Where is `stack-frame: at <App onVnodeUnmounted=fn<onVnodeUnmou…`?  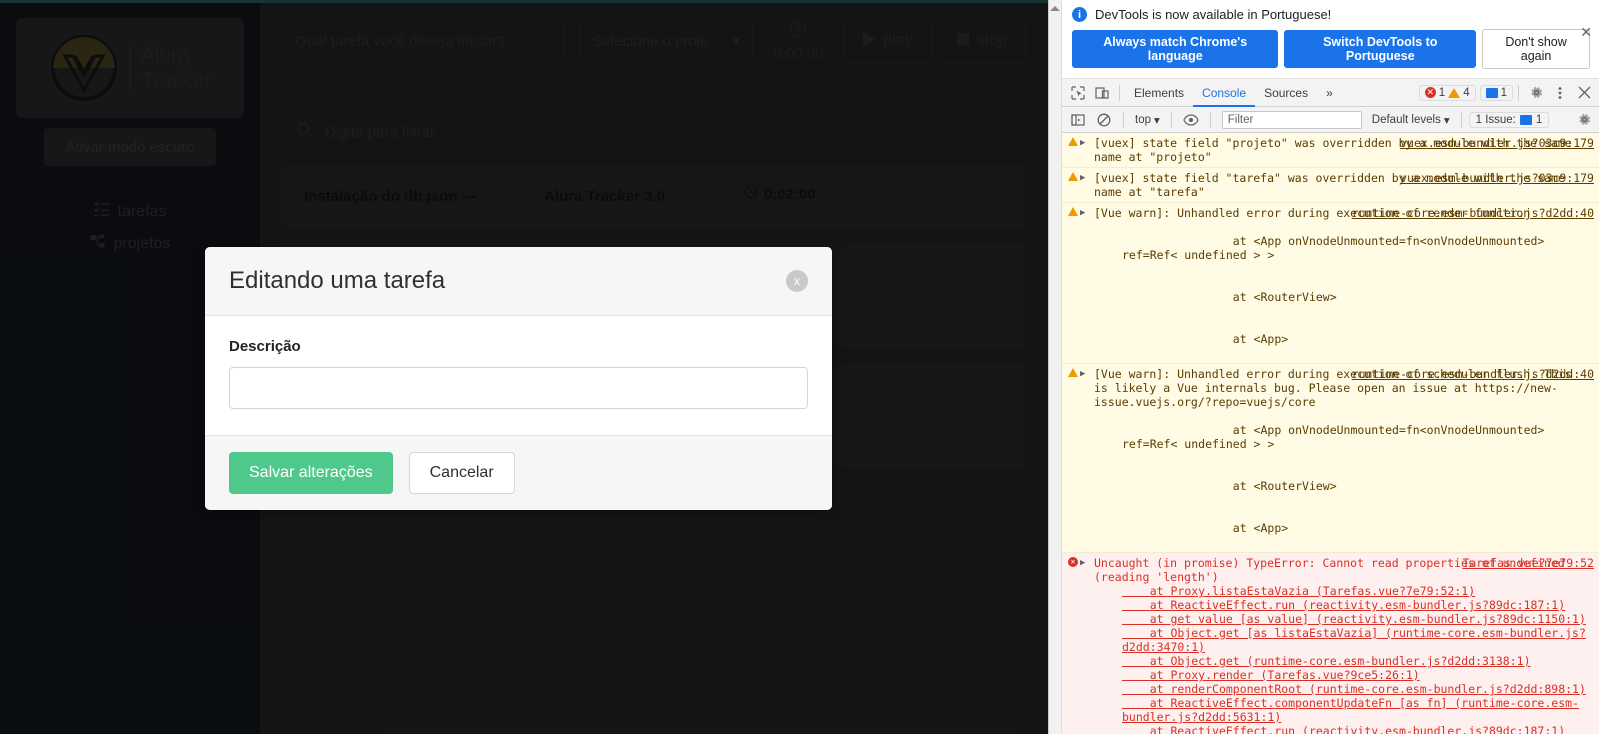 stack-frame: at <App onVnodeUnmounted=fn<onVnodeUnmou… is located at coordinates (1343, 437).